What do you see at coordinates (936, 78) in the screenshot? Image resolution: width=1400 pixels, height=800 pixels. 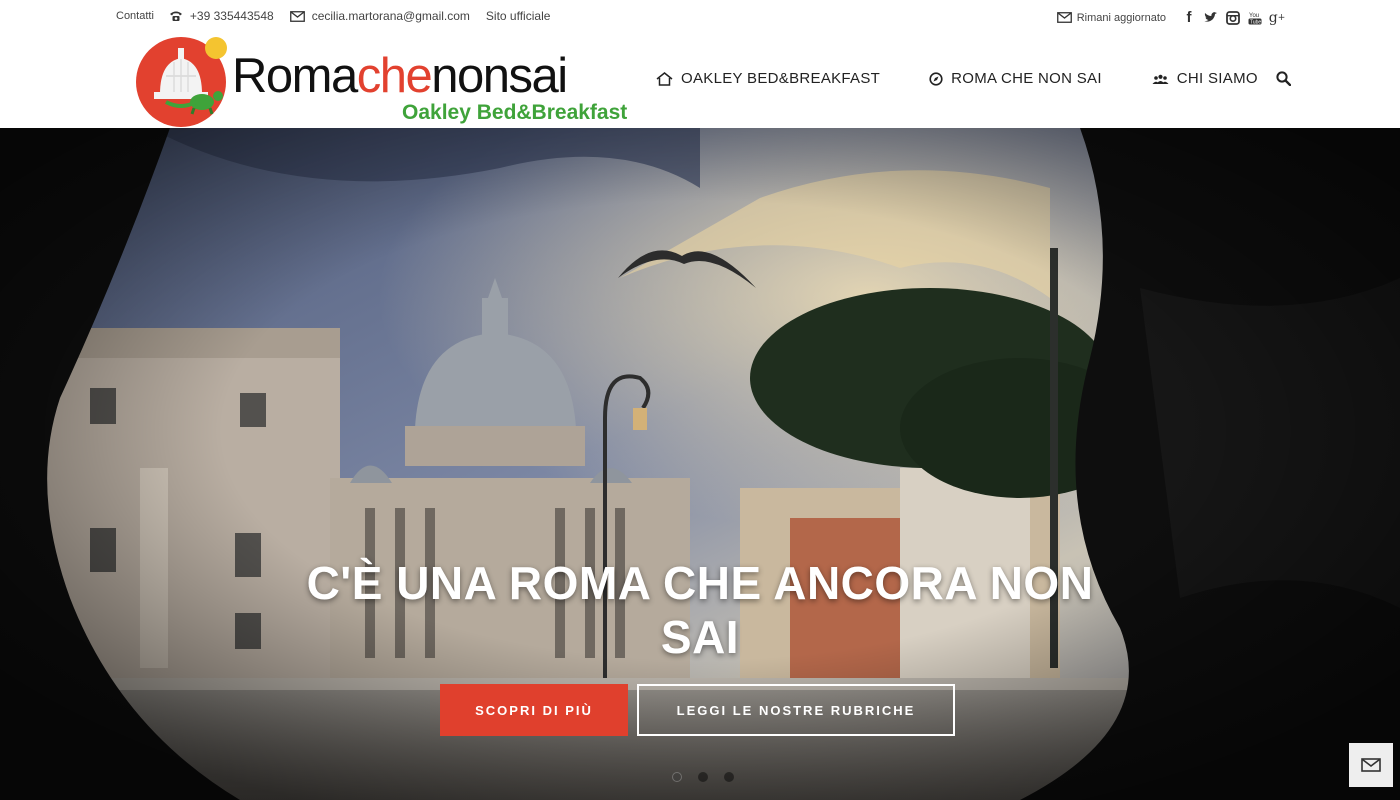 I see `compass-icon` at bounding box center [936, 78].